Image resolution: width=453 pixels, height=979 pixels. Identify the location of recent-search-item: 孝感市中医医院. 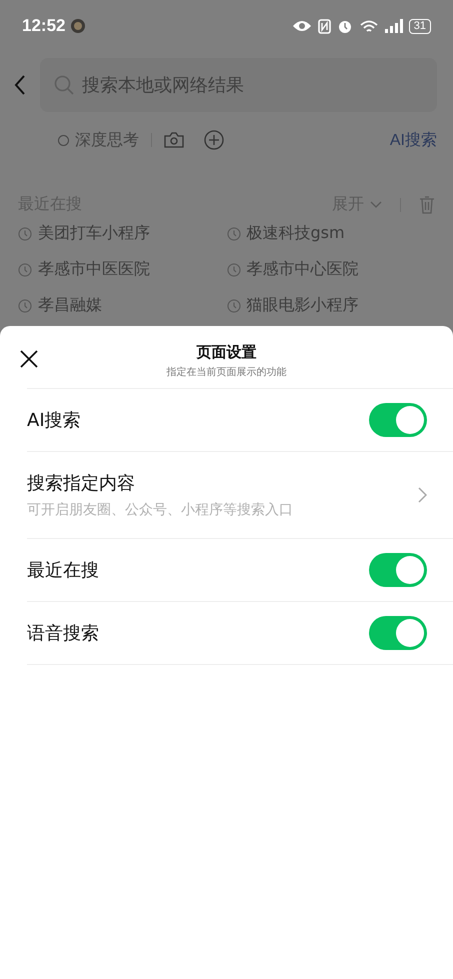
(94, 269).